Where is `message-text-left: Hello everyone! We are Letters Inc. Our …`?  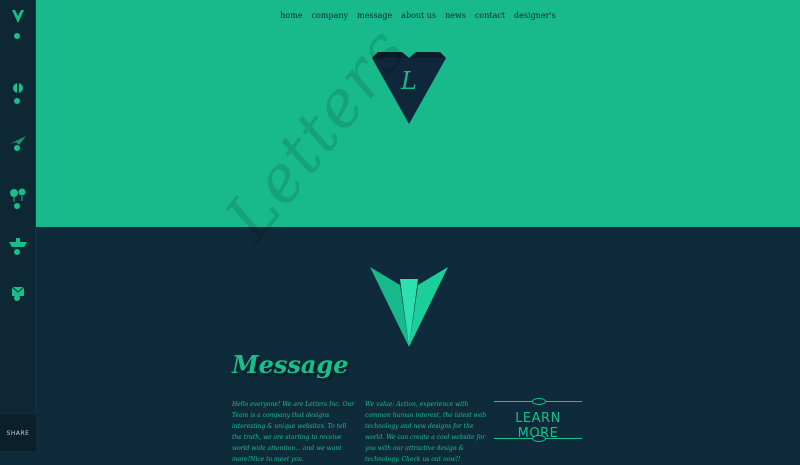 message-text-left: Hello everyone! We are Letters Inc. Our … is located at coordinates (293, 432).